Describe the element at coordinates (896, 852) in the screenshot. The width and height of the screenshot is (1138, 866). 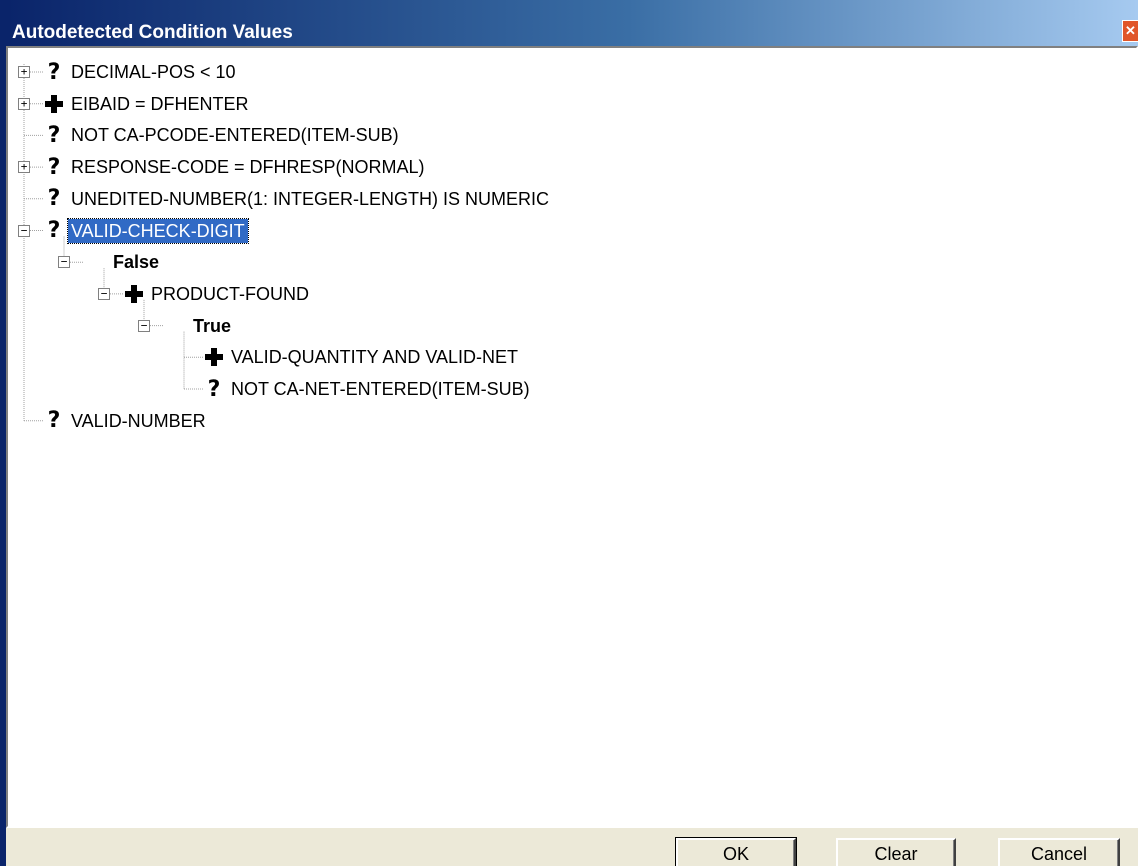
I see `clear-button: Clear` at that location.